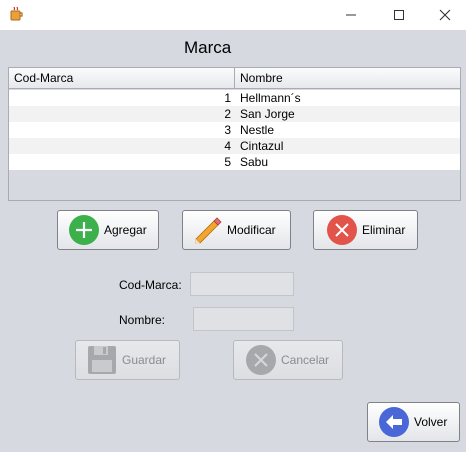 The image size is (466, 452). Describe the element at coordinates (227, 98) in the screenshot. I see `cell-cod-marca: 1` at that location.